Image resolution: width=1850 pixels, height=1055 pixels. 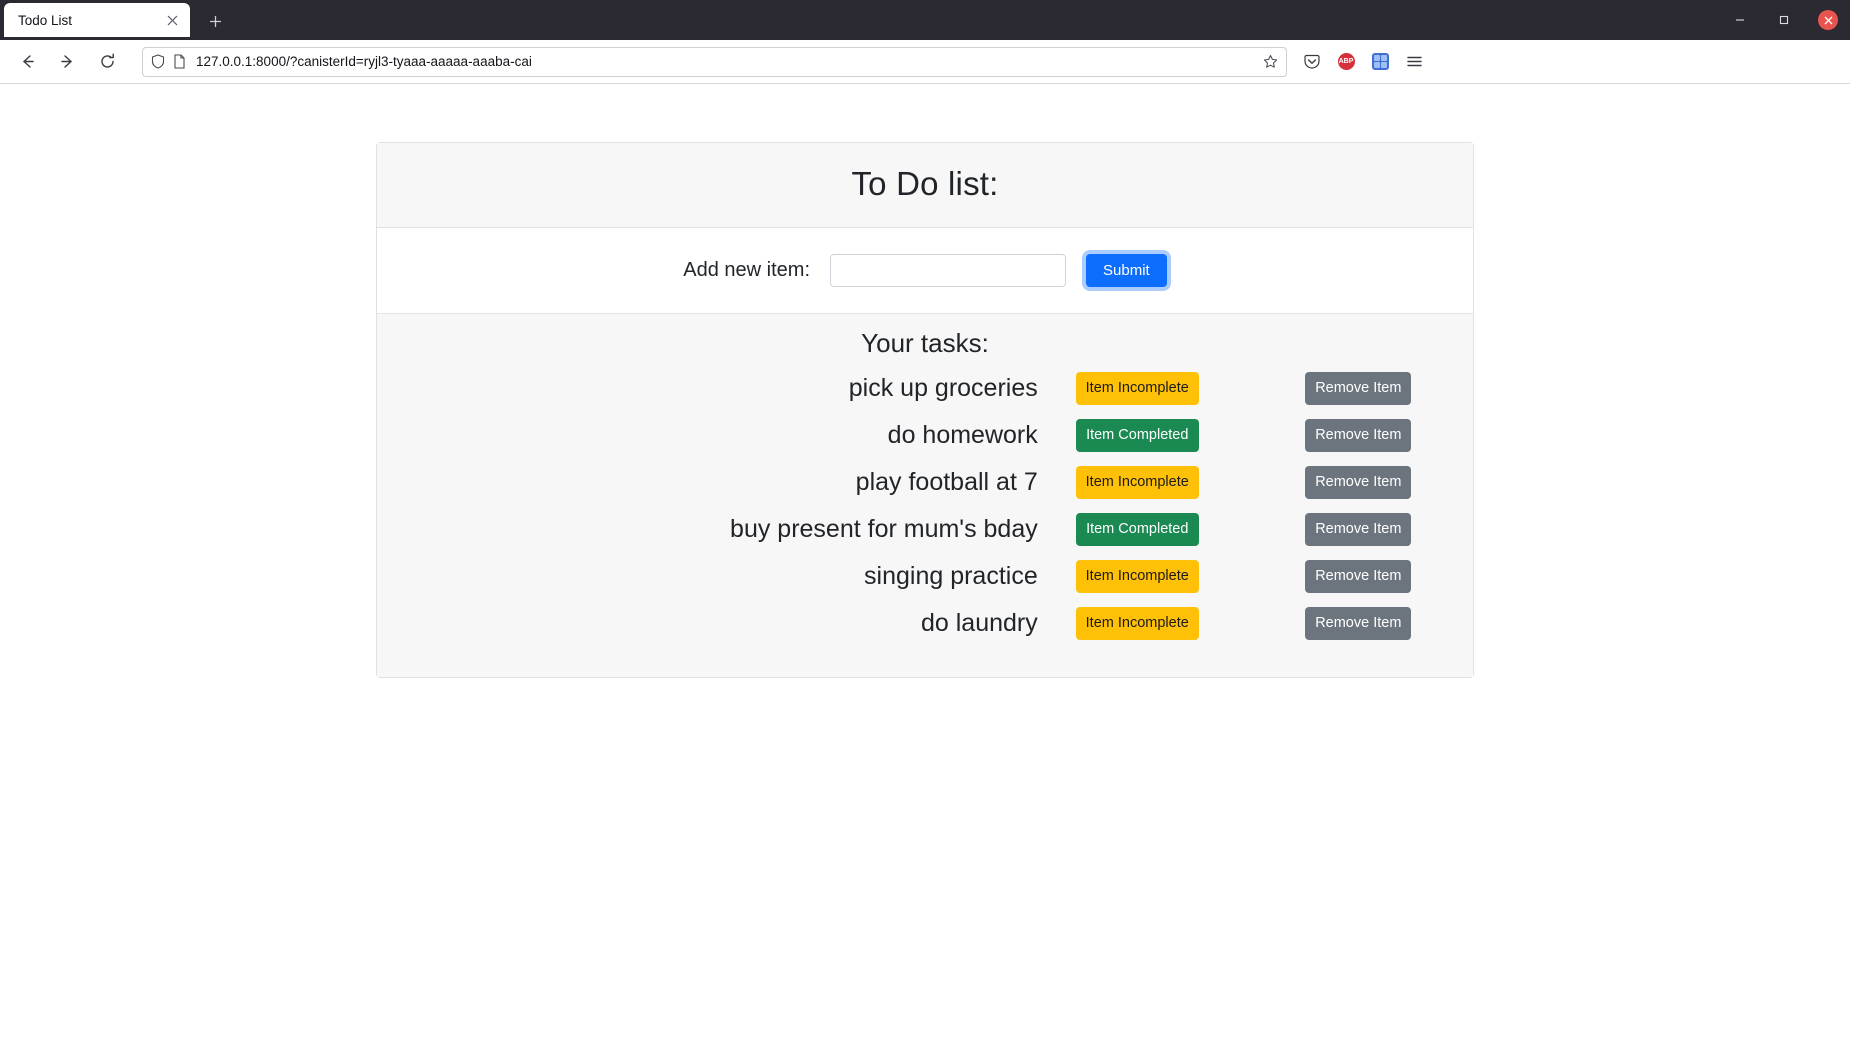 I want to click on adblock-icon: ABP, so click(x=1346, y=62).